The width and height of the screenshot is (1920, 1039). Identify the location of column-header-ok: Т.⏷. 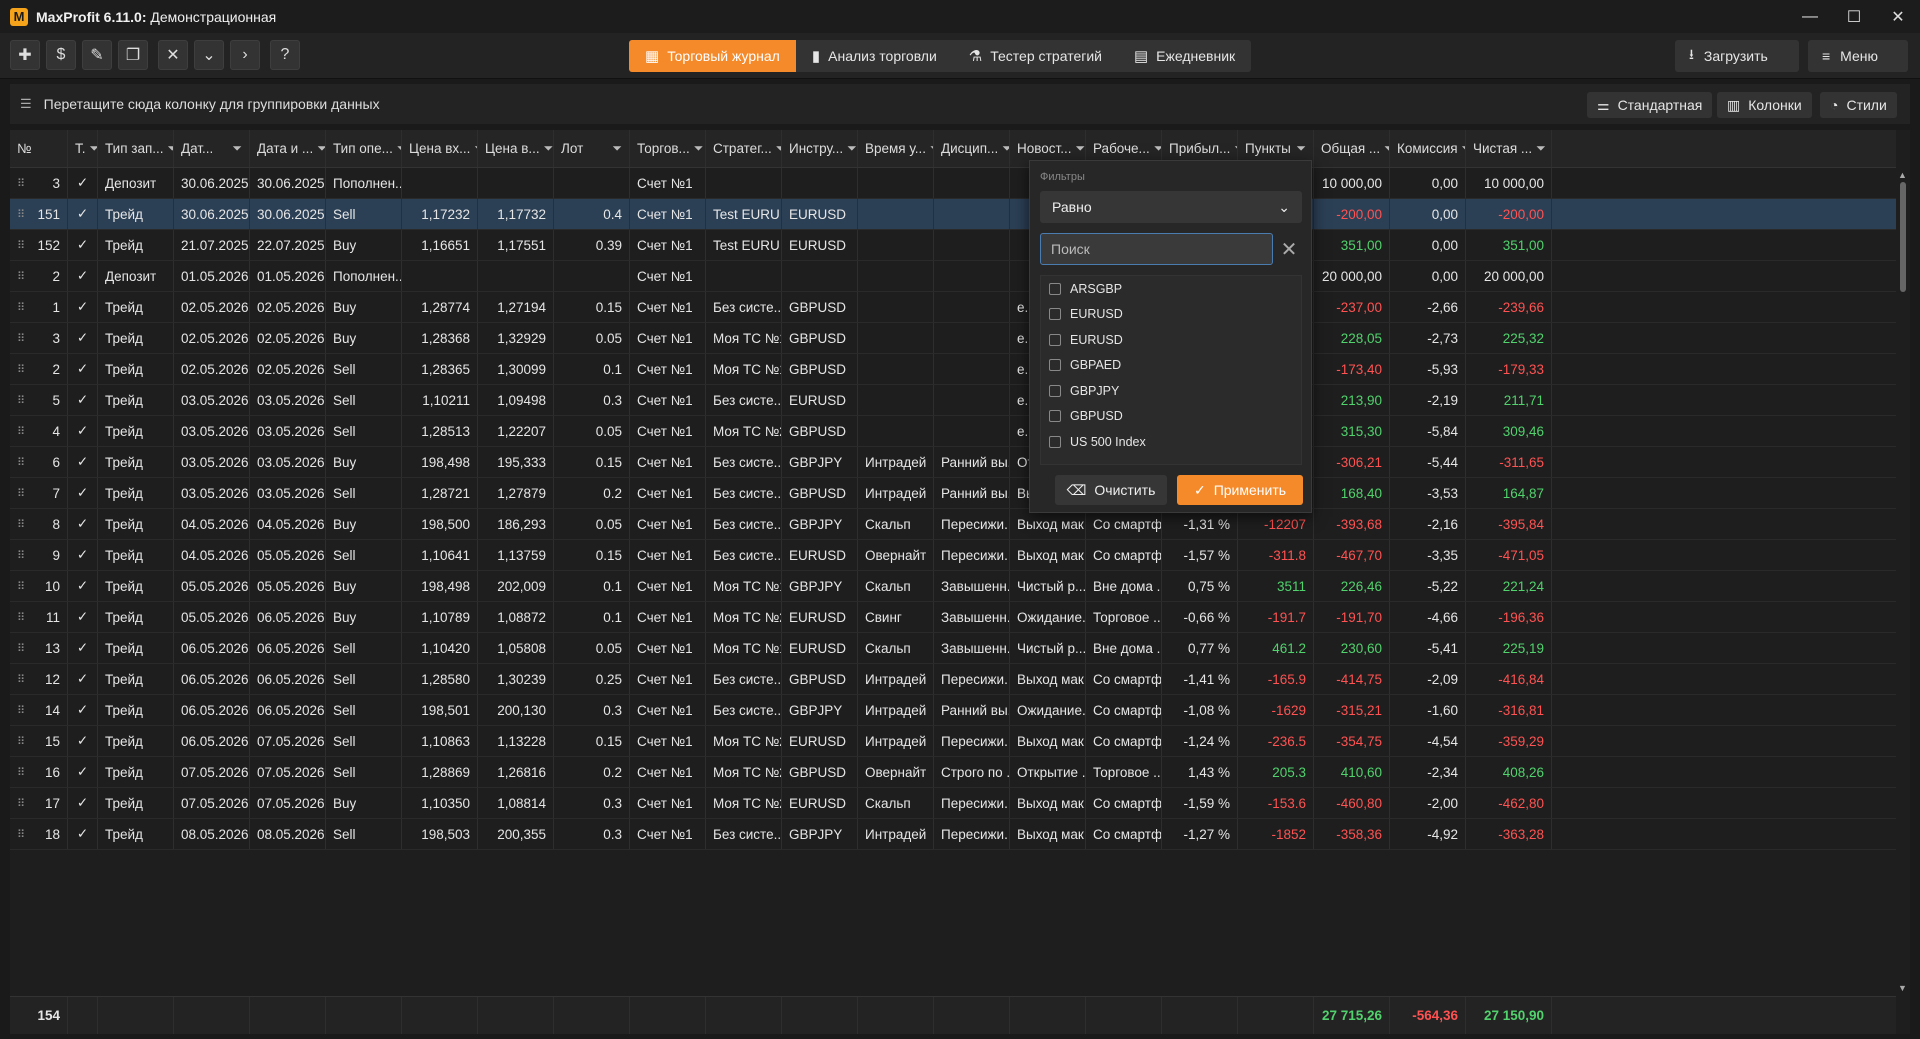
(83, 148).